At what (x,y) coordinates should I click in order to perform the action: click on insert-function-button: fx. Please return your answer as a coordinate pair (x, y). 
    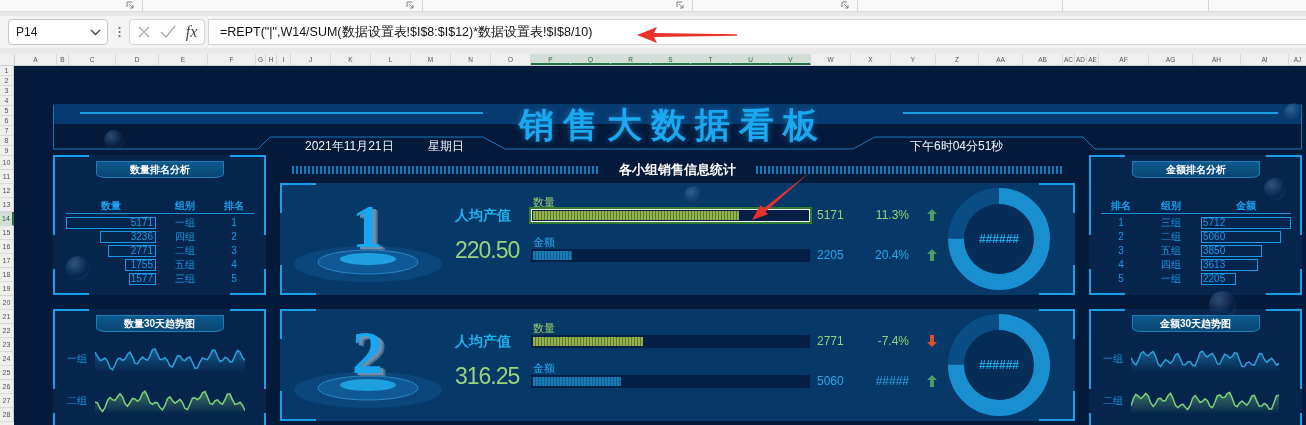
    Looking at the image, I should click on (191, 32).